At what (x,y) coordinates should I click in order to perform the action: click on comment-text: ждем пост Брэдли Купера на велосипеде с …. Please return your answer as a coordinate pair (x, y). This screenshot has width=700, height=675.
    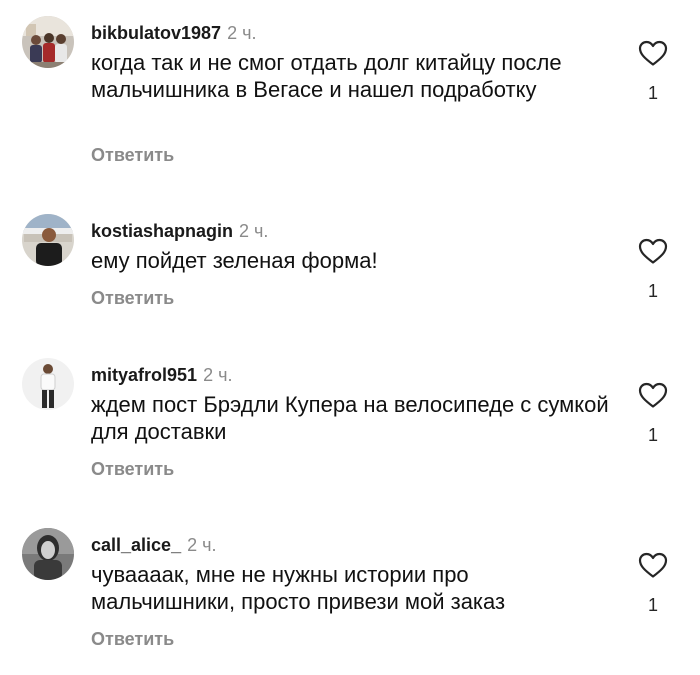
    Looking at the image, I should click on (350, 418).